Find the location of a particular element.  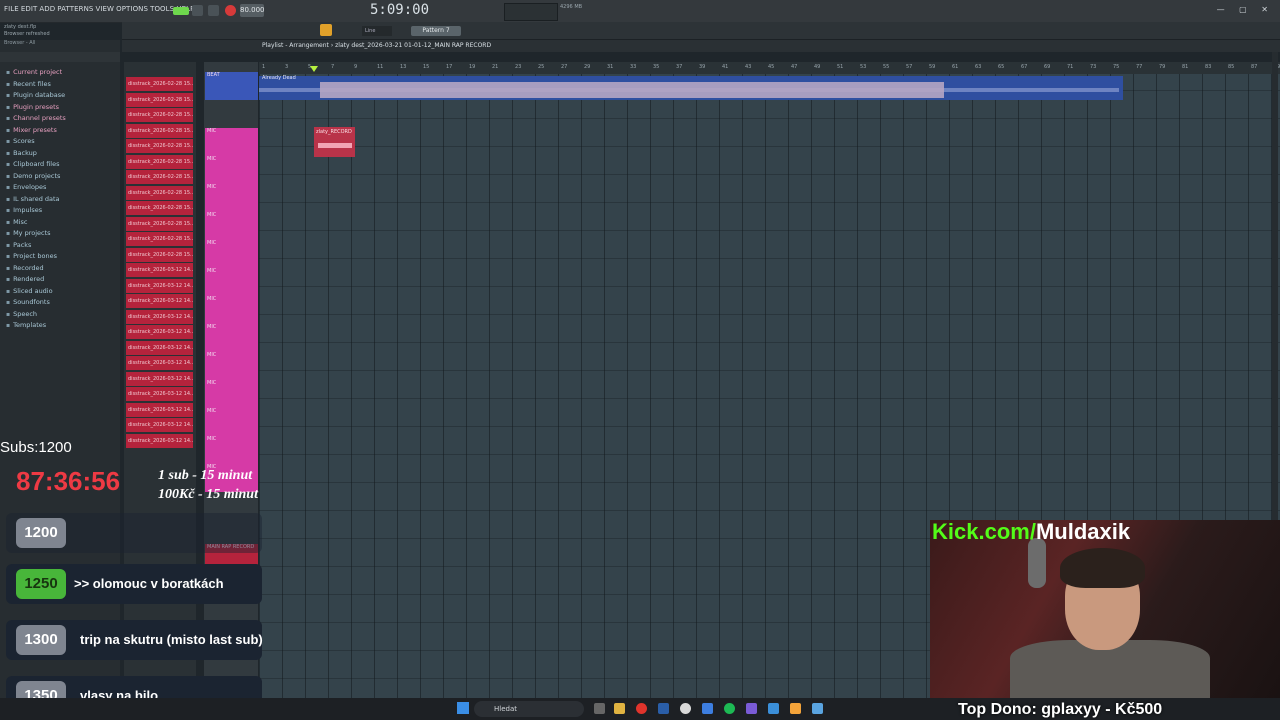

menu-item-options: OPTIONS is located at coordinates (132, 9).